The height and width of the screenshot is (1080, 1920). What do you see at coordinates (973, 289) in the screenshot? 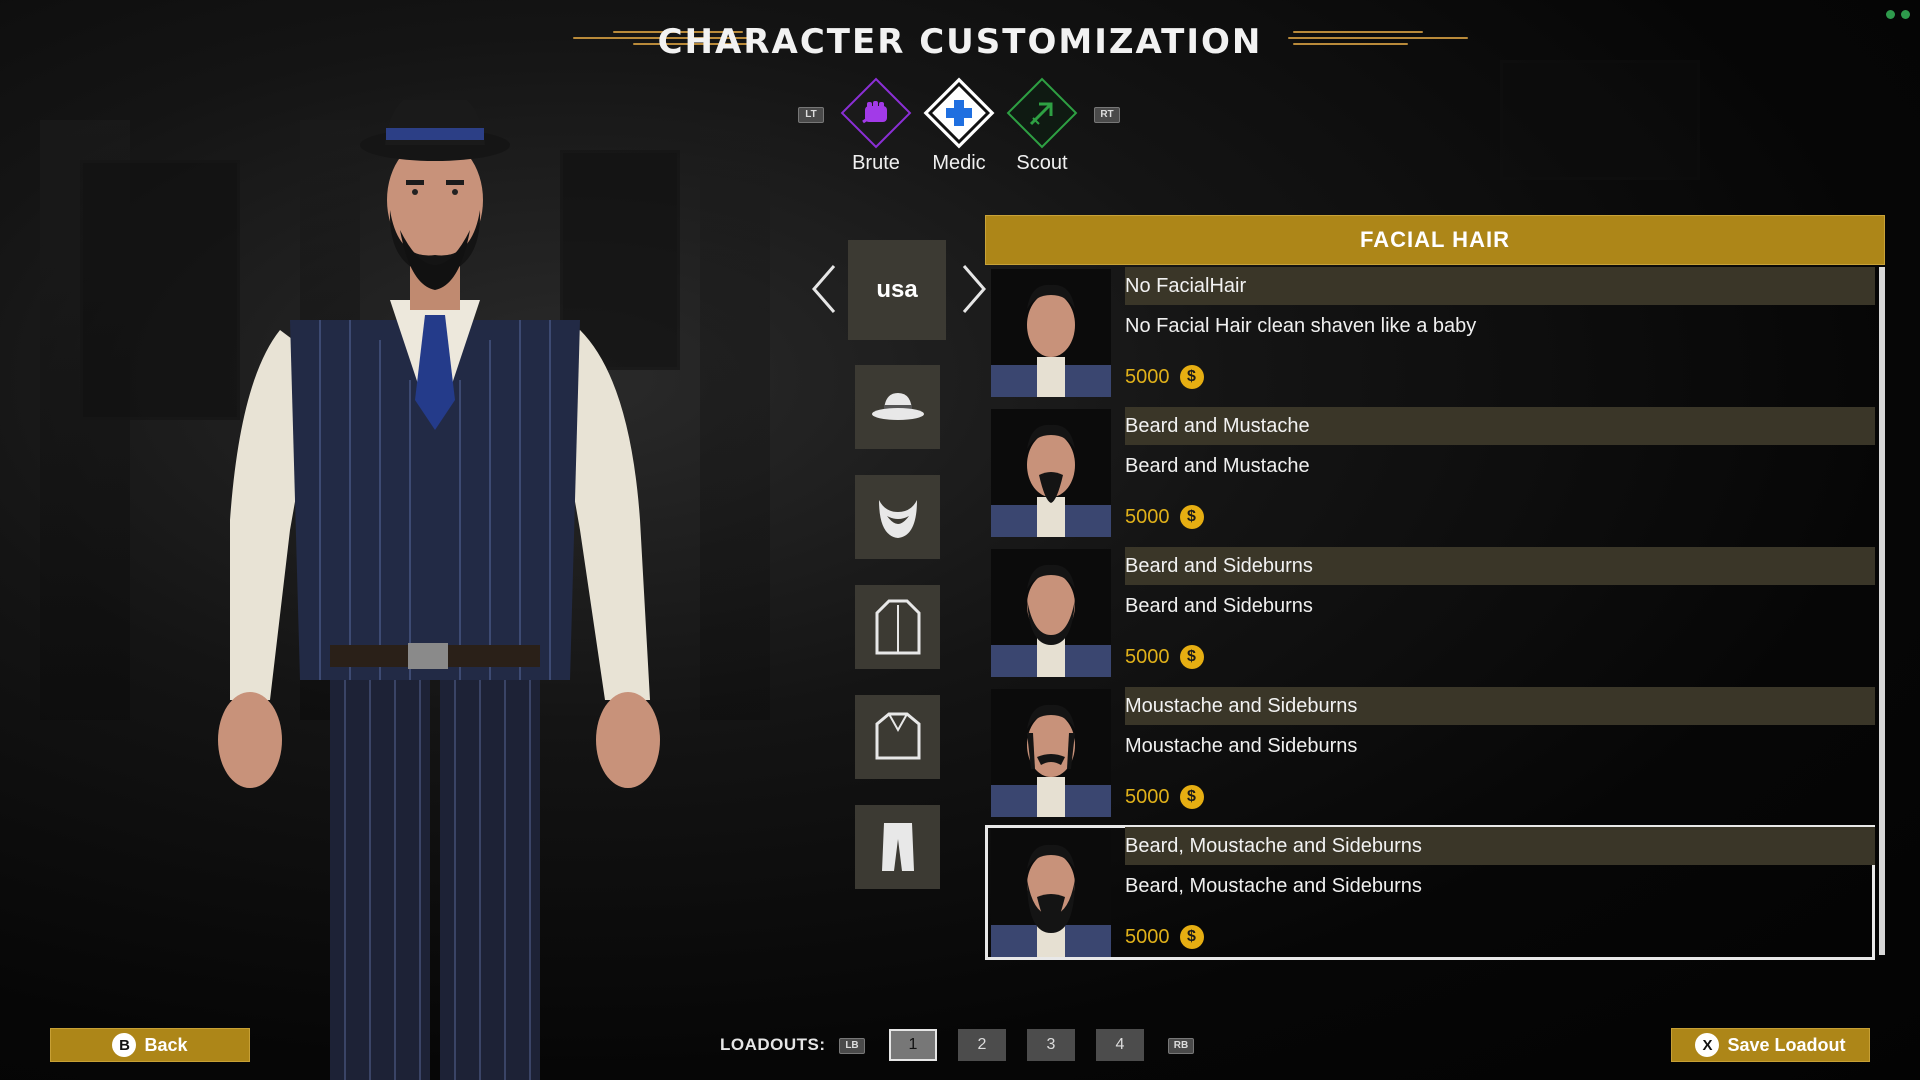
I see `next-category-arrow` at bounding box center [973, 289].